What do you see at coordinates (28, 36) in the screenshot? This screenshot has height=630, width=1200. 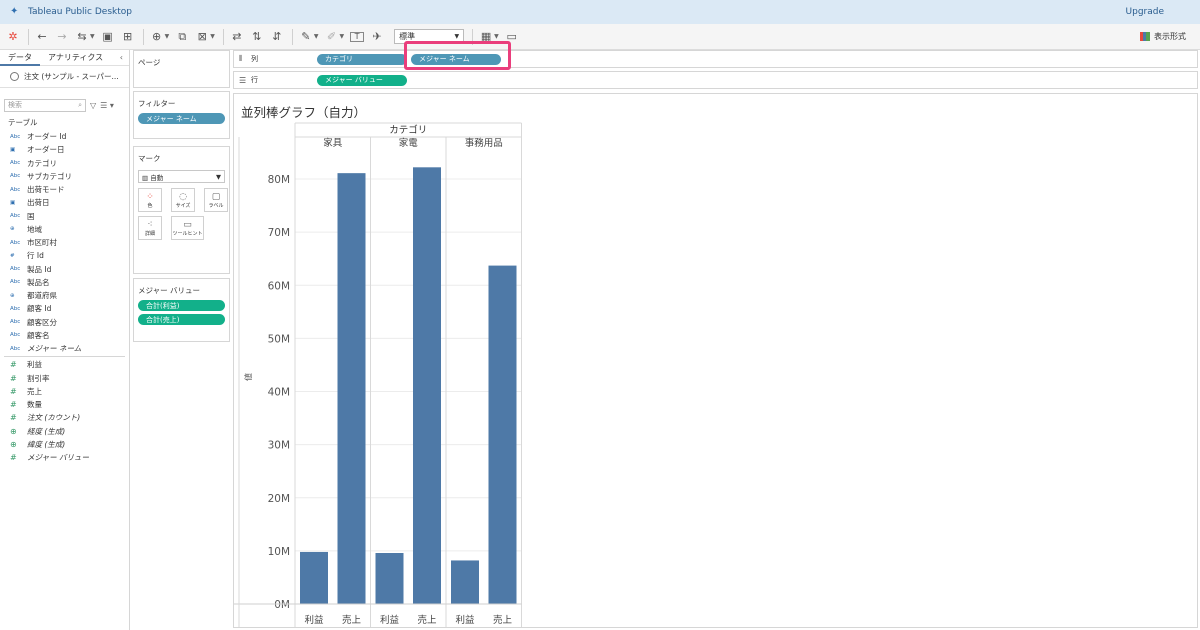 I see `toolbar-divider` at bounding box center [28, 36].